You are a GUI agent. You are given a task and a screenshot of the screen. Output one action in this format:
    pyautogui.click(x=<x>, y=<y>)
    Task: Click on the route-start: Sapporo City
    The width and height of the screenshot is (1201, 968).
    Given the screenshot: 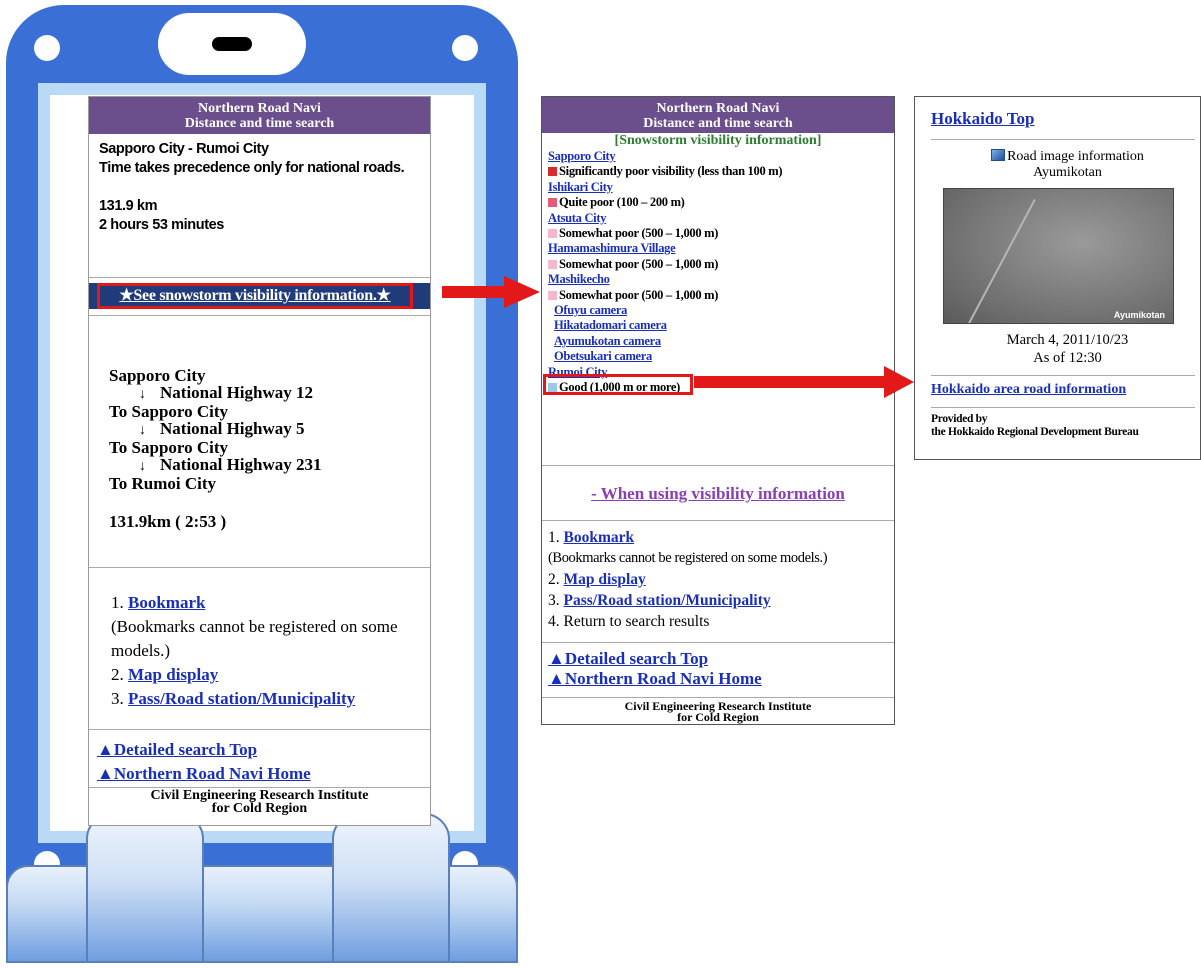 What is the action you would take?
    pyautogui.click(x=157, y=375)
    